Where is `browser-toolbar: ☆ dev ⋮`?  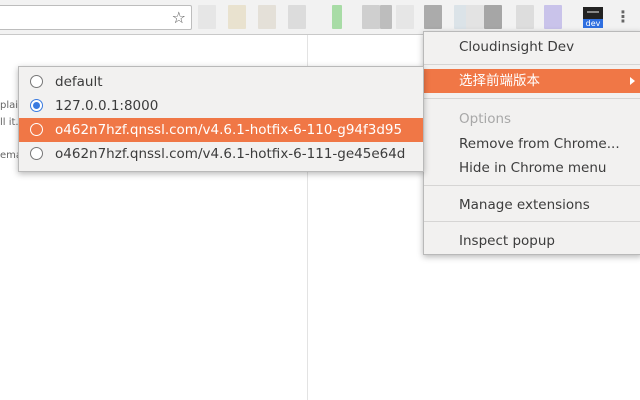 browser-toolbar: ☆ dev ⋮ is located at coordinates (320, 17).